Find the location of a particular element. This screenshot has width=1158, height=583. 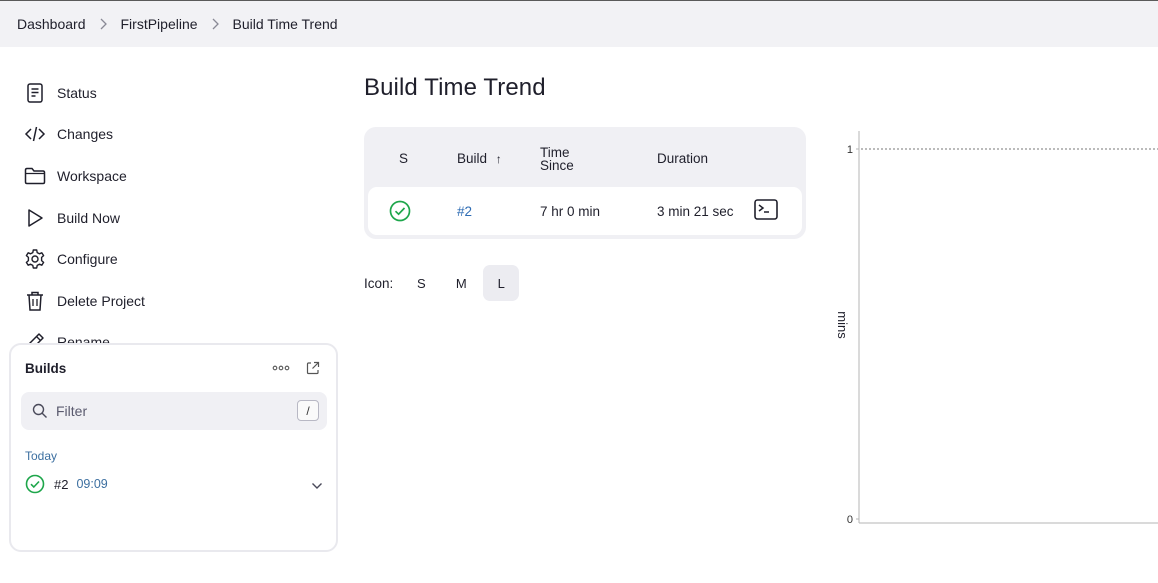

document-icon is located at coordinates (35, 93).